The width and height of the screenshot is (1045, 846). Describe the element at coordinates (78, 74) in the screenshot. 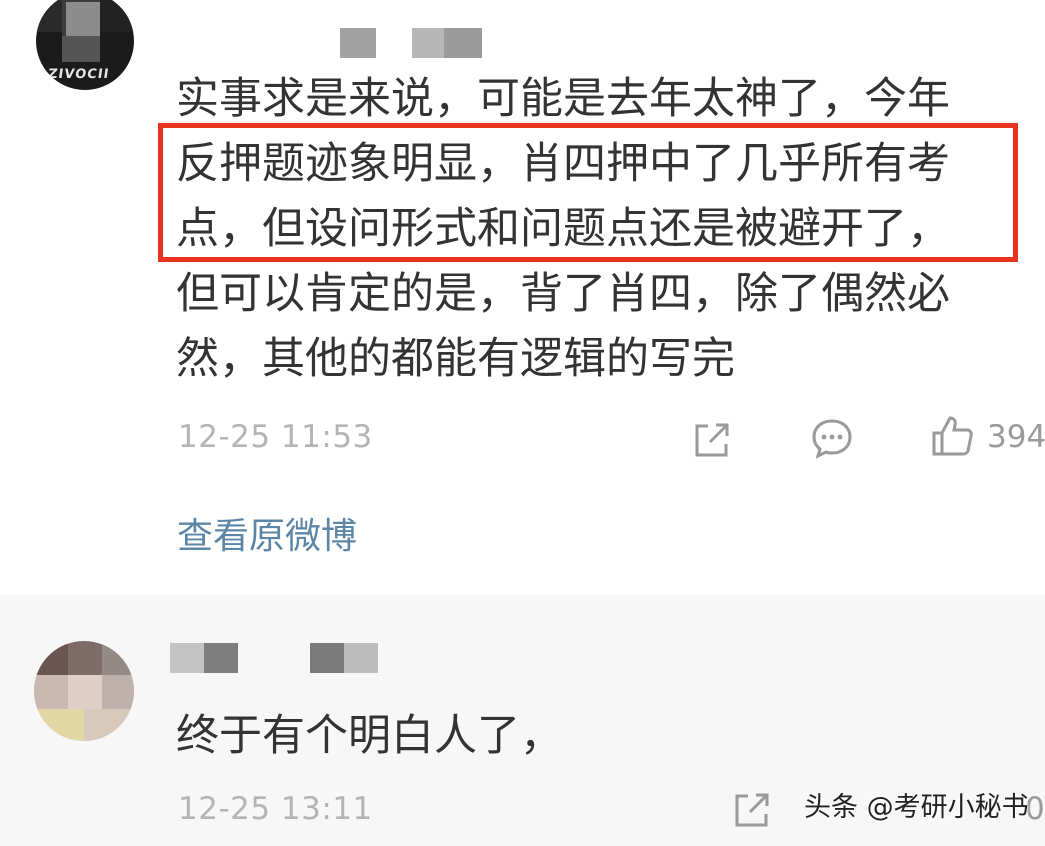

I see `avatar-logo-text: ZIVOCII` at that location.